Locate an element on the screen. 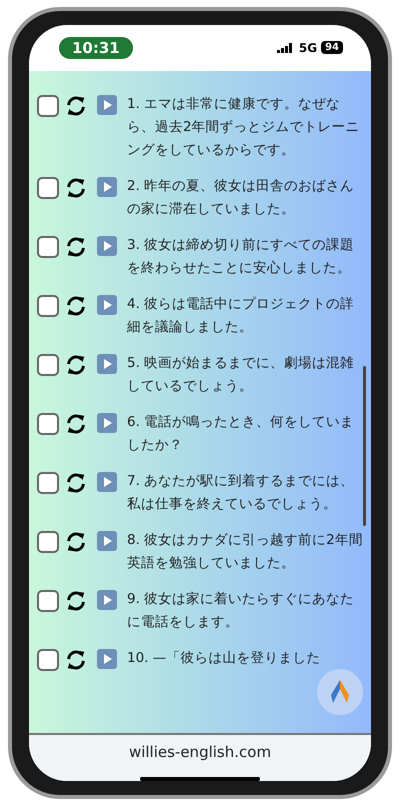 The height and width of the screenshot is (805, 400). sentence-text: 3. 彼女は締め切り前にすべての課題を終わらせたことに安心しました。 is located at coordinates (241, 257).